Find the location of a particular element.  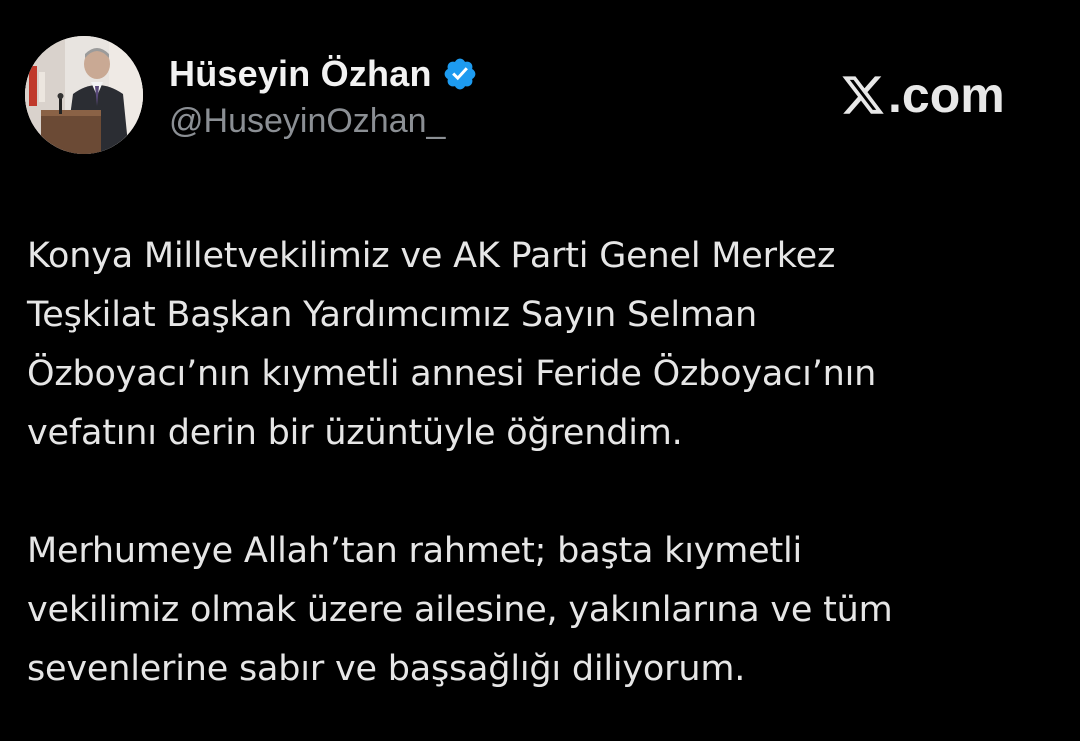

avatar is located at coordinates (84, 95).